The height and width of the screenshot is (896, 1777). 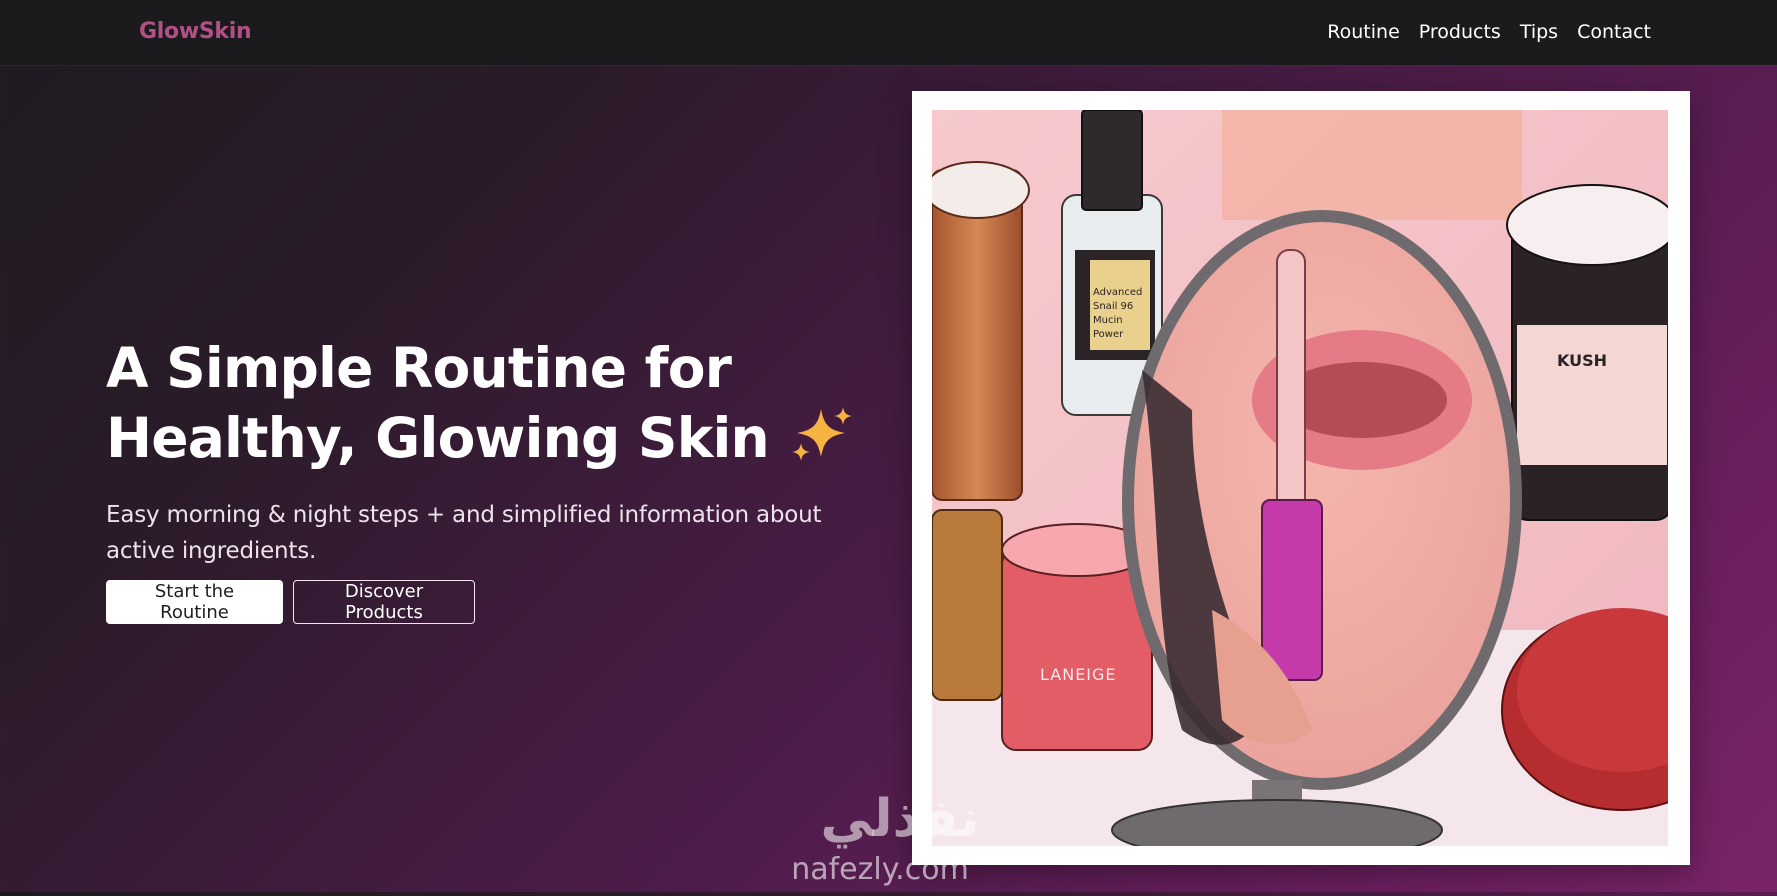 I want to click on brand-logo: GlowSkin, so click(x=195, y=31).